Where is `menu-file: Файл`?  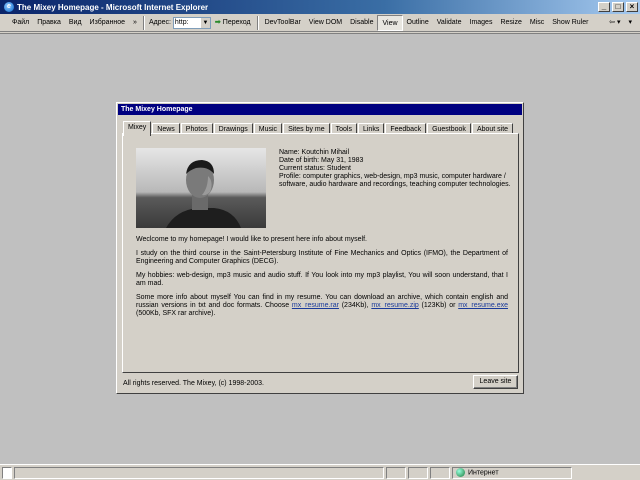 menu-file: Файл is located at coordinates (16, 23).